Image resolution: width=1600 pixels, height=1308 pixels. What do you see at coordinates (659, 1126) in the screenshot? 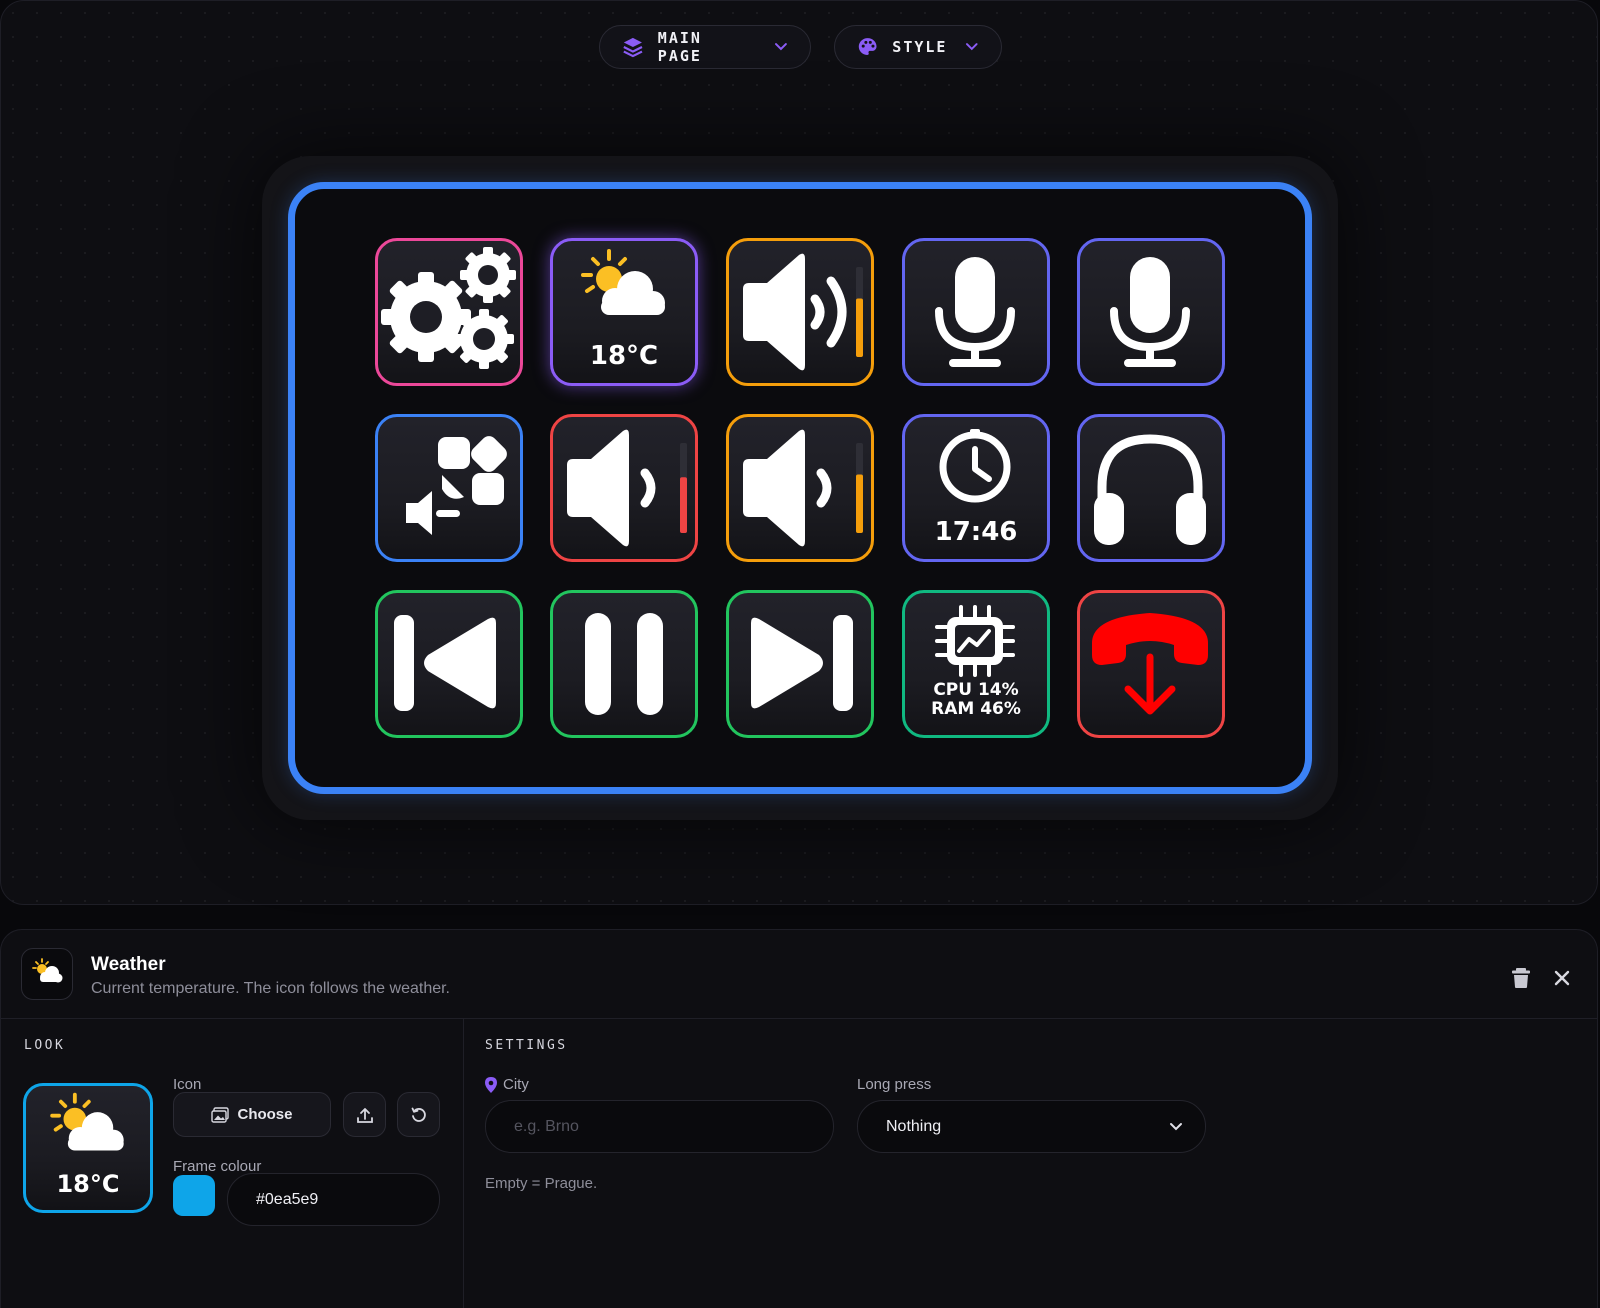
I see `city-input: e.g. Brno` at bounding box center [659, 1126].